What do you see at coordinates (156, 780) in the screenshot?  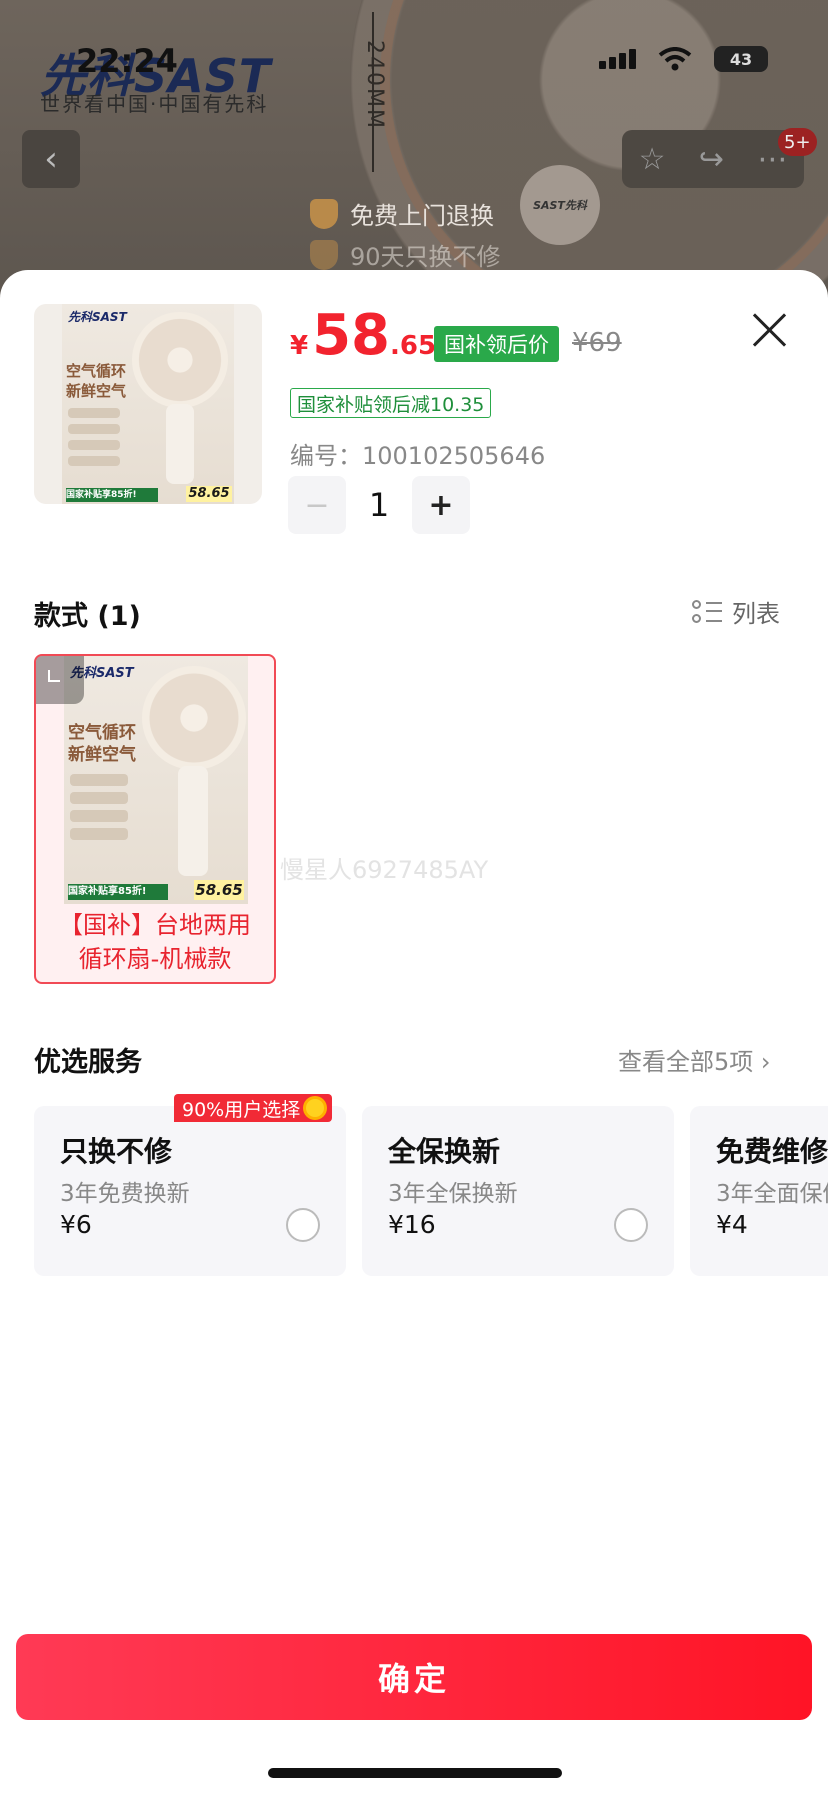 I see `style-option-image: 先科SAST 空气循环 新鲜空气 国家补贴享85折! 58.65` at bounding box center [156, 780].